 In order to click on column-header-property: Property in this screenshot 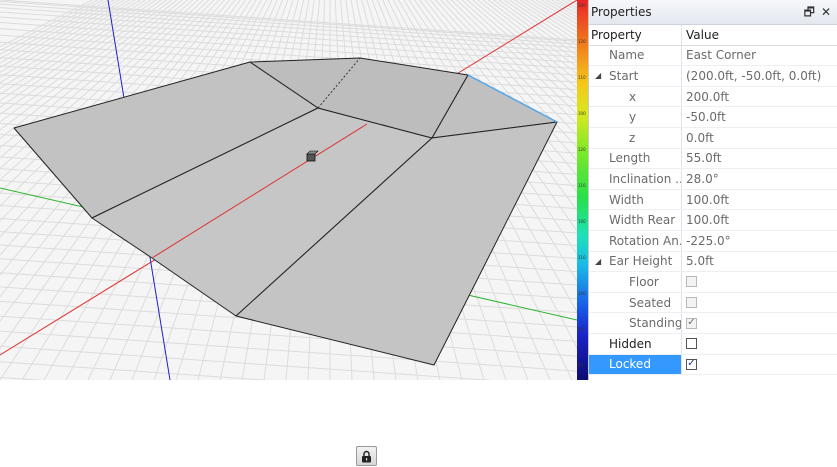, I will do `click(635, 35)`.